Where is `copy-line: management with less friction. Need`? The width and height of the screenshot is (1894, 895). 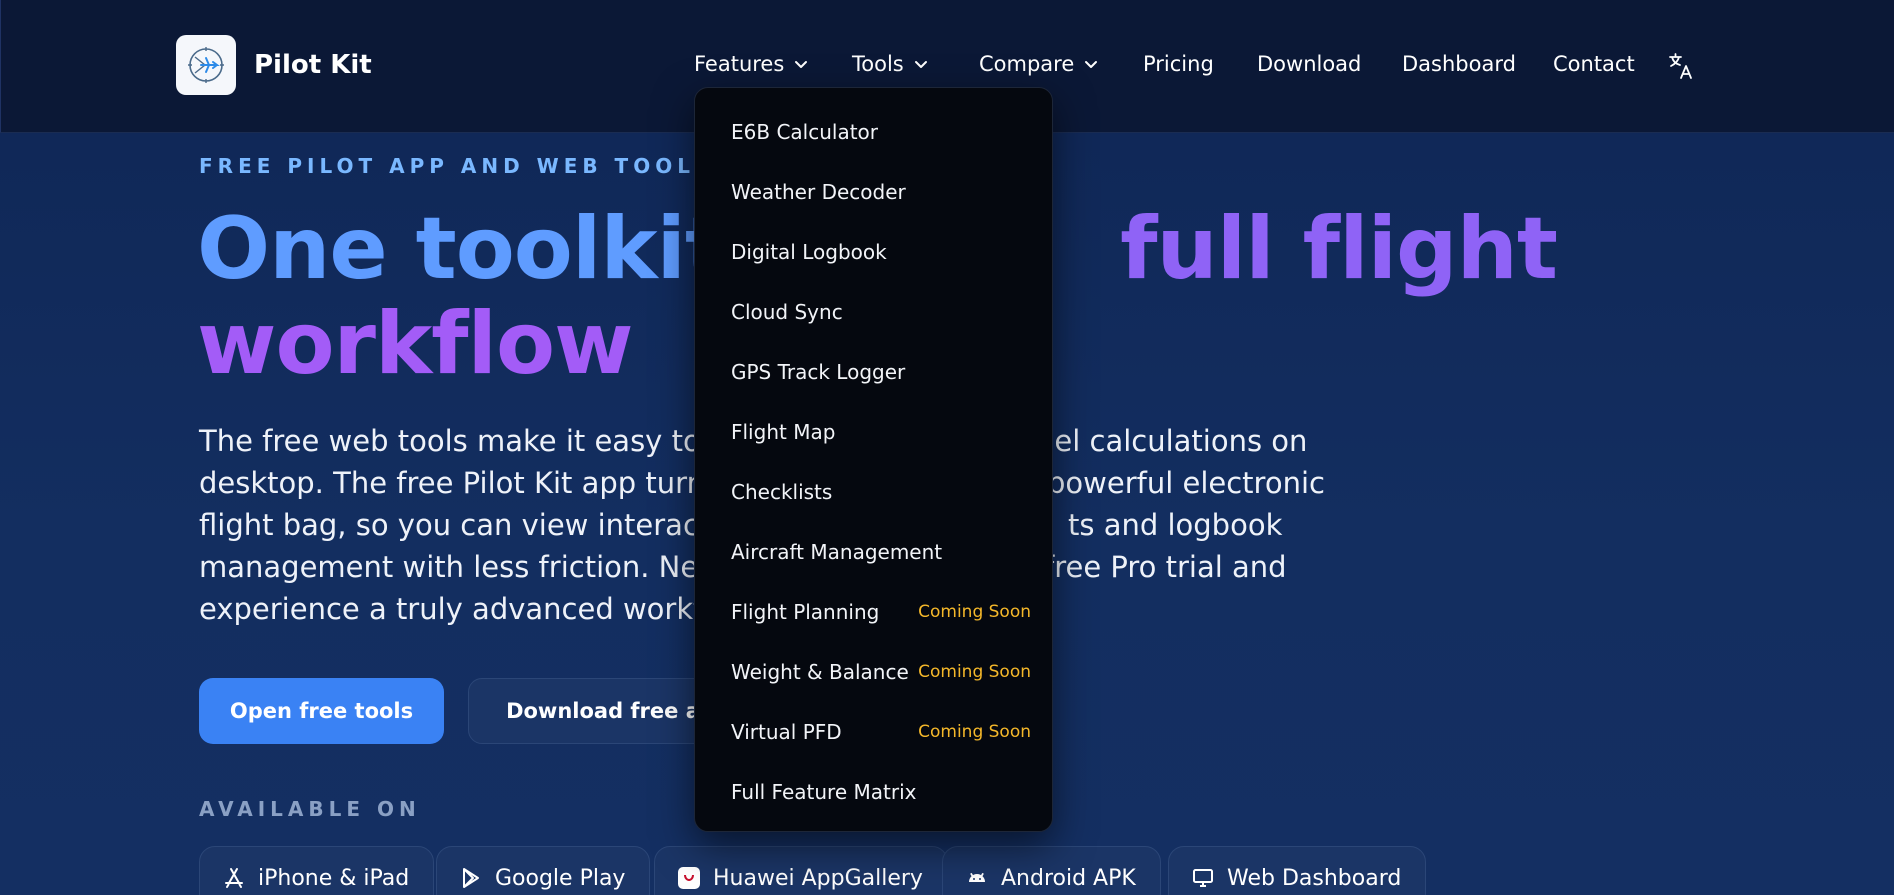 copy-line: management with less friction. Need is located at coordinates (467, 567).